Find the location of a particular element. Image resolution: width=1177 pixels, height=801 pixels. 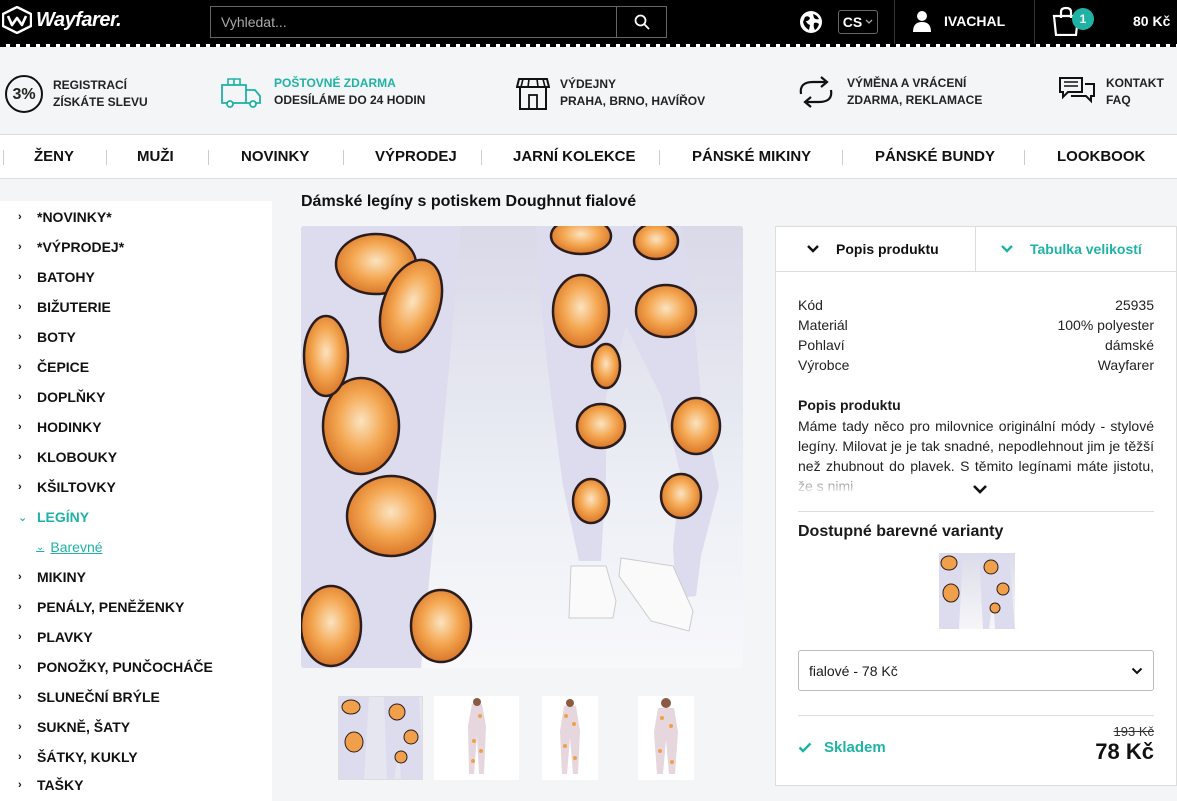

benefit-shipping: POŠTOVNÉ ZDARMA ODESÍLÁME DO 24 HODIN is located at coordinates (321, 92).